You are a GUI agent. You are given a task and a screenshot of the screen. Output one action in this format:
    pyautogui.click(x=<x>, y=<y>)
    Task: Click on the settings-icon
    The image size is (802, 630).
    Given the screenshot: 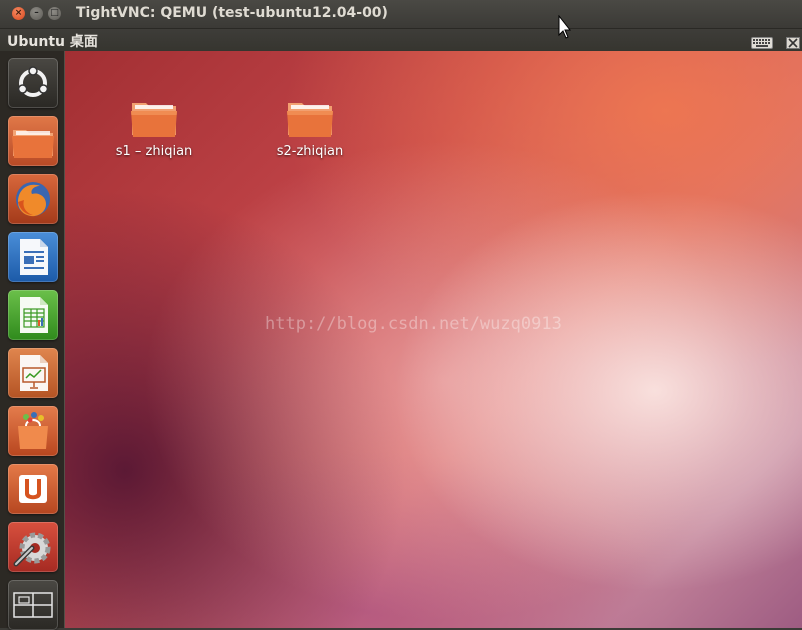 What is the action you would take?
    pyautogui.click(x=32, y=549)
    